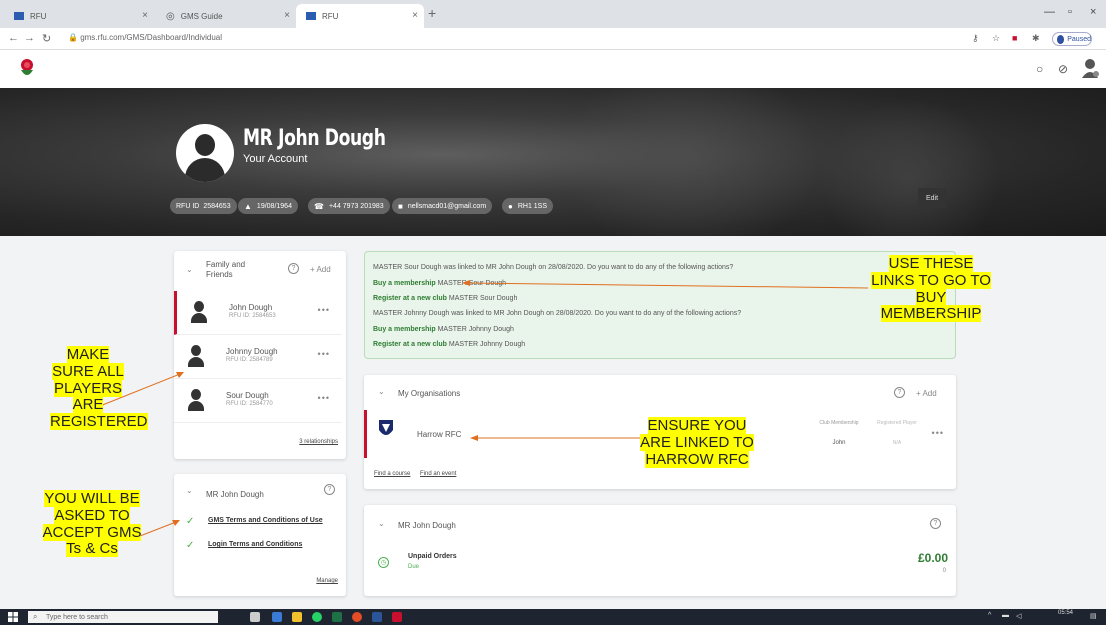  What do you see at coordinates (989, 615) in the screenshot?
I see `tray-chevron-icon: ^` at bounding box center [989, 615].